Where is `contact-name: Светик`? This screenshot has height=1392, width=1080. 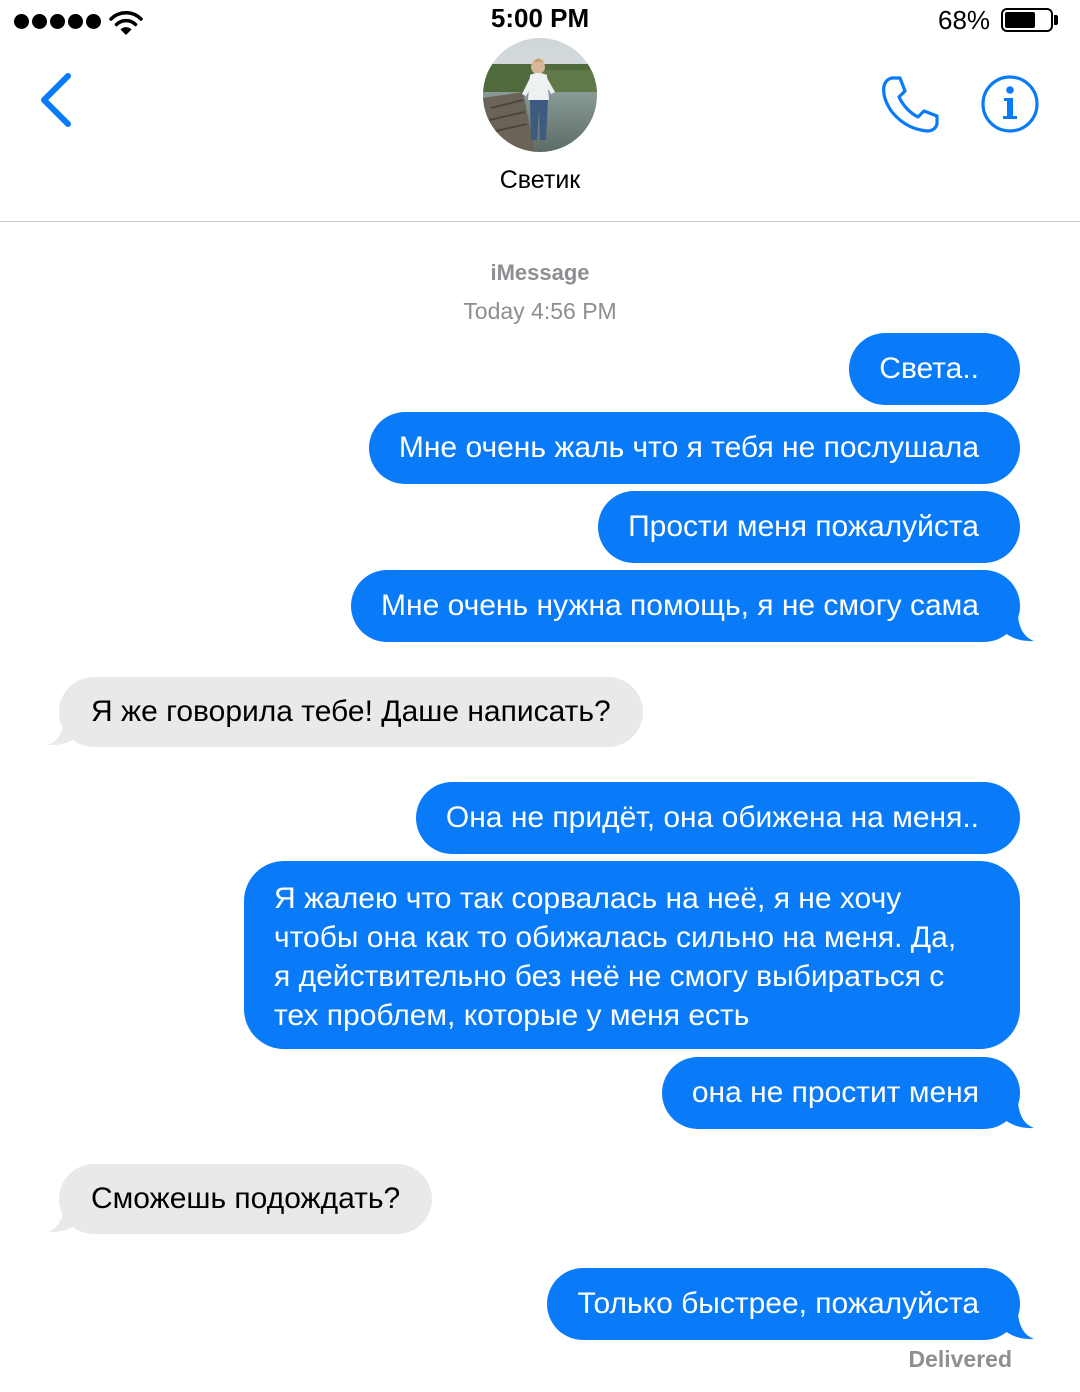 contact-name: Светик is located at coordinates (540, 180).